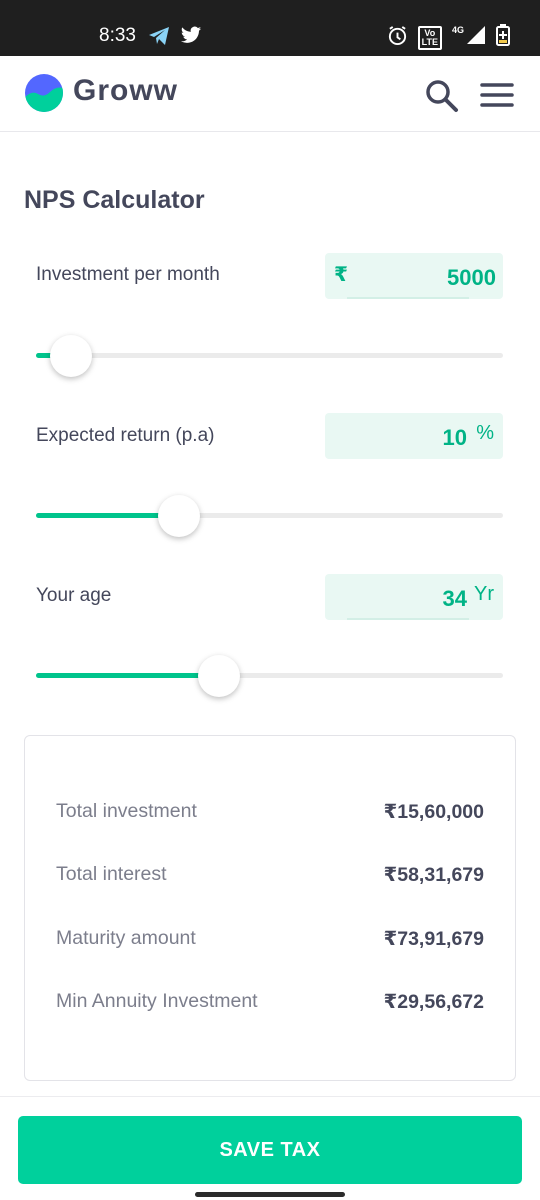  I want to click on slider-fill, so click(127, 675).